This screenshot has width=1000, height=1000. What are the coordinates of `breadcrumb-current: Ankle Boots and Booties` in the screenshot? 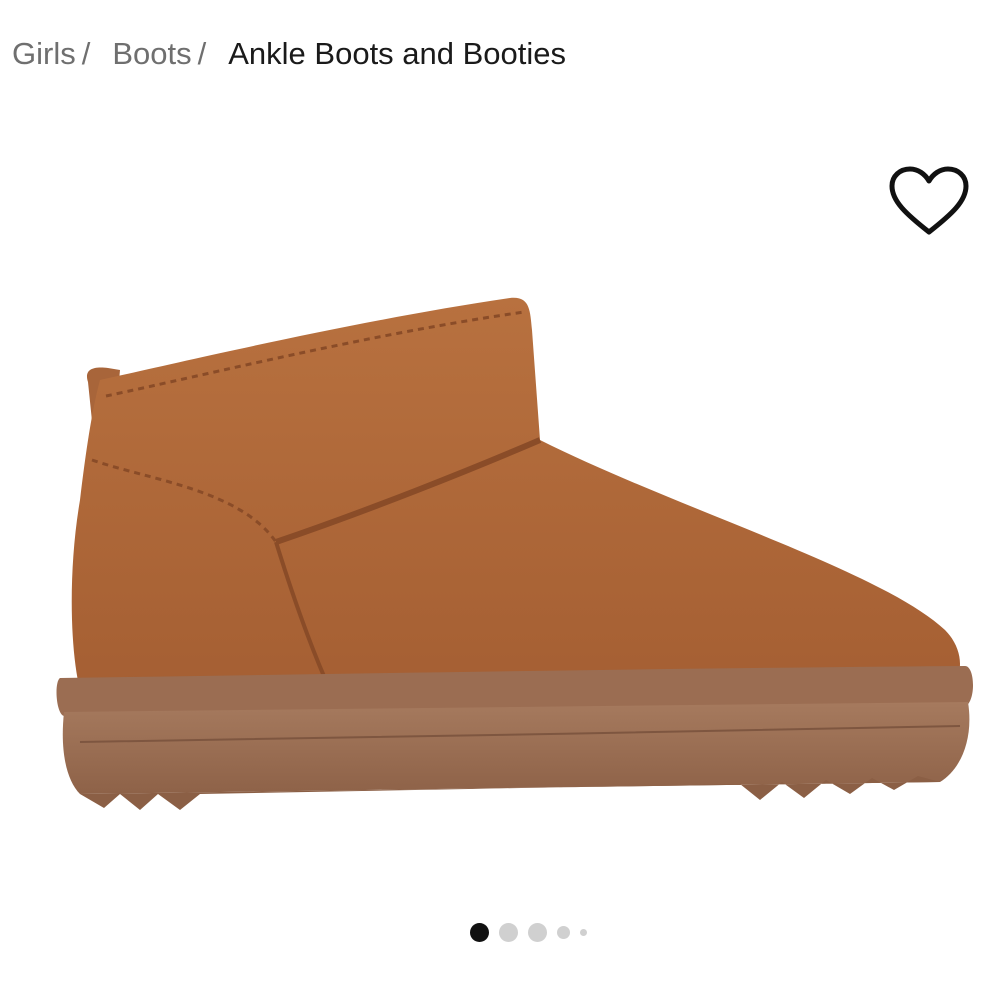 It's located at (397, 53).